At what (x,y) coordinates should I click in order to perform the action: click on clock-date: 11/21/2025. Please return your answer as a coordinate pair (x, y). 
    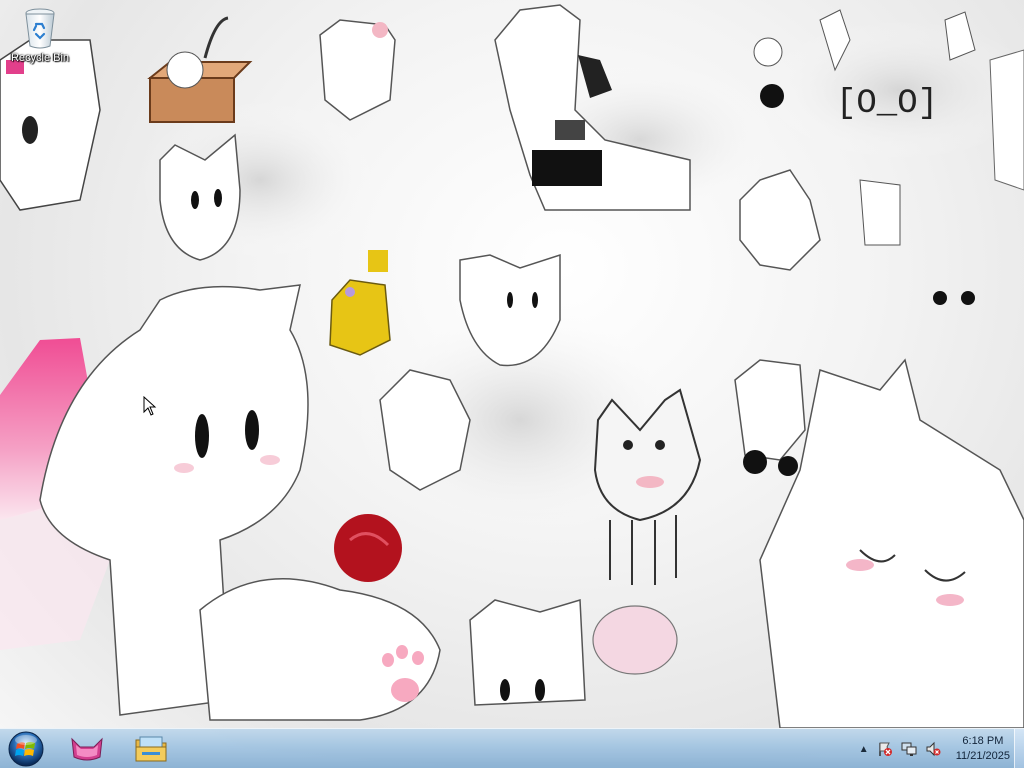
    Looking at the image, I should click on (982, 756).